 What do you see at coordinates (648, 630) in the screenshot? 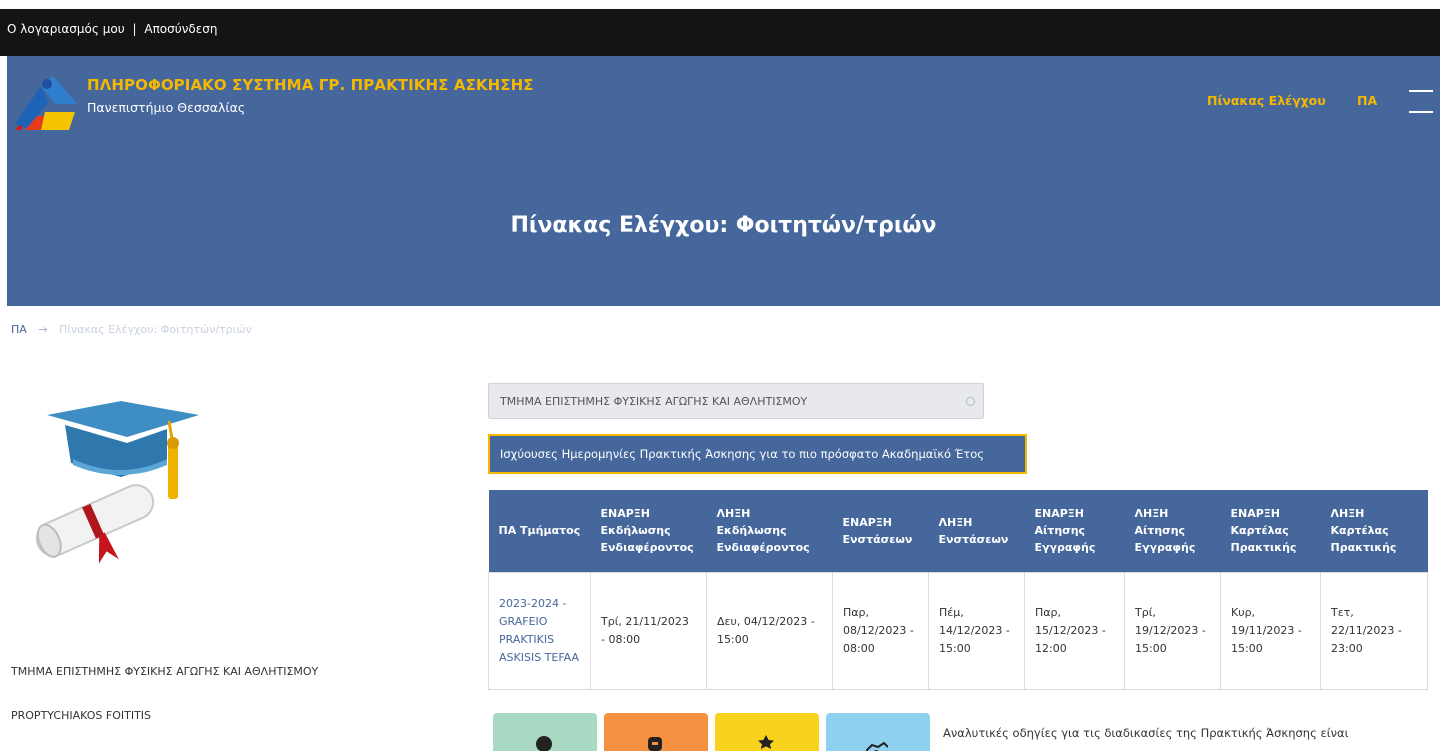
I see `table-cell: Τρί, 21/11/2023 - 08:00` at bounding box center [648, 630].